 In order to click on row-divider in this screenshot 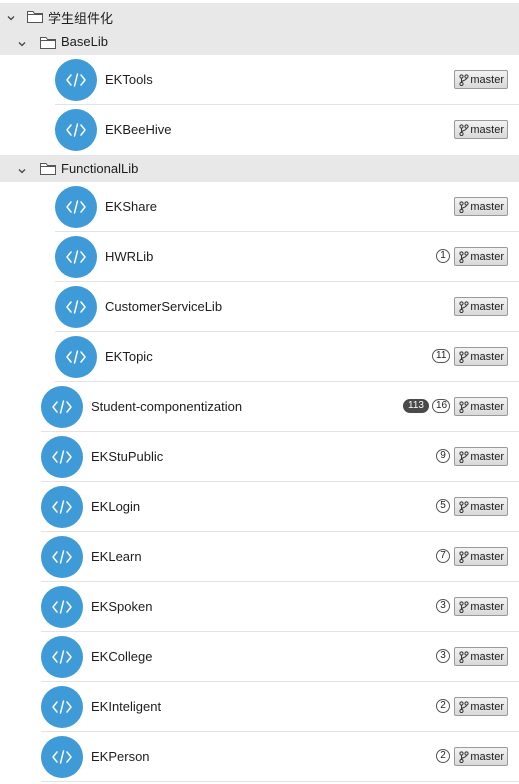, I will do `click(280, 781)`.